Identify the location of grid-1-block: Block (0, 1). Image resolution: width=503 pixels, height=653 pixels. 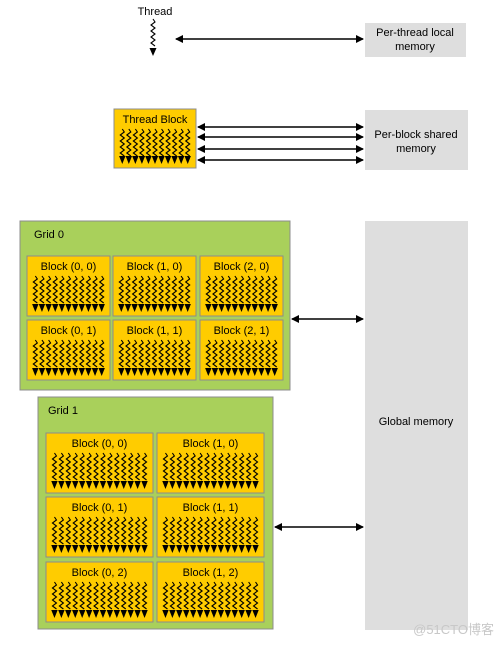
(99, 527).